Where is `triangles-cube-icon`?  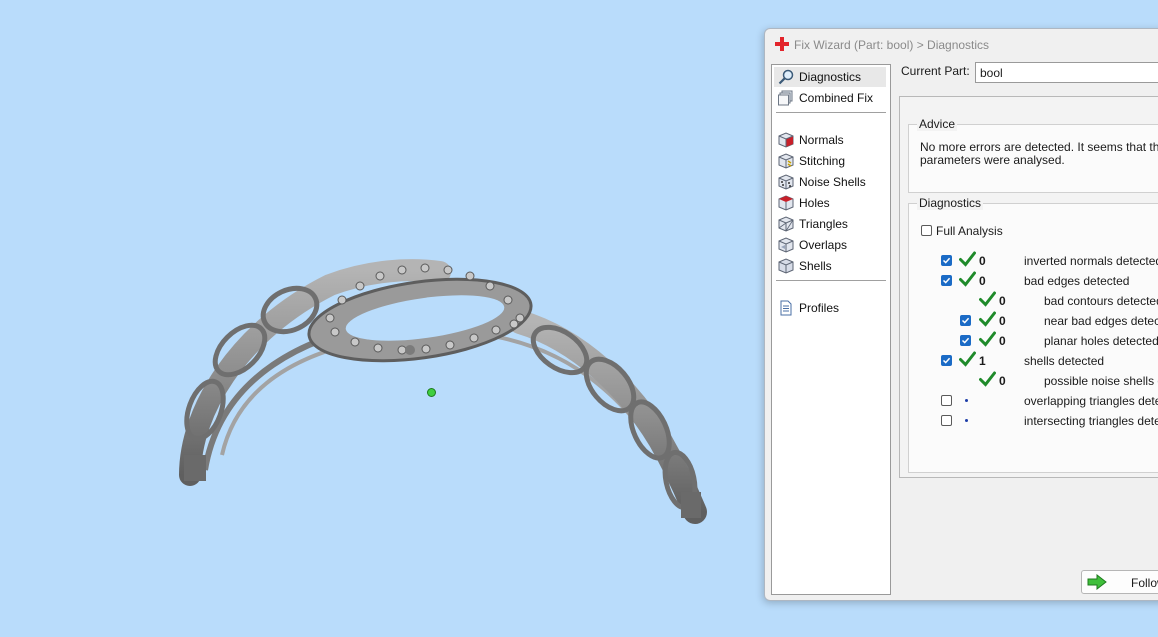 triangles-cube-icon is located at coordinates (786, 224).